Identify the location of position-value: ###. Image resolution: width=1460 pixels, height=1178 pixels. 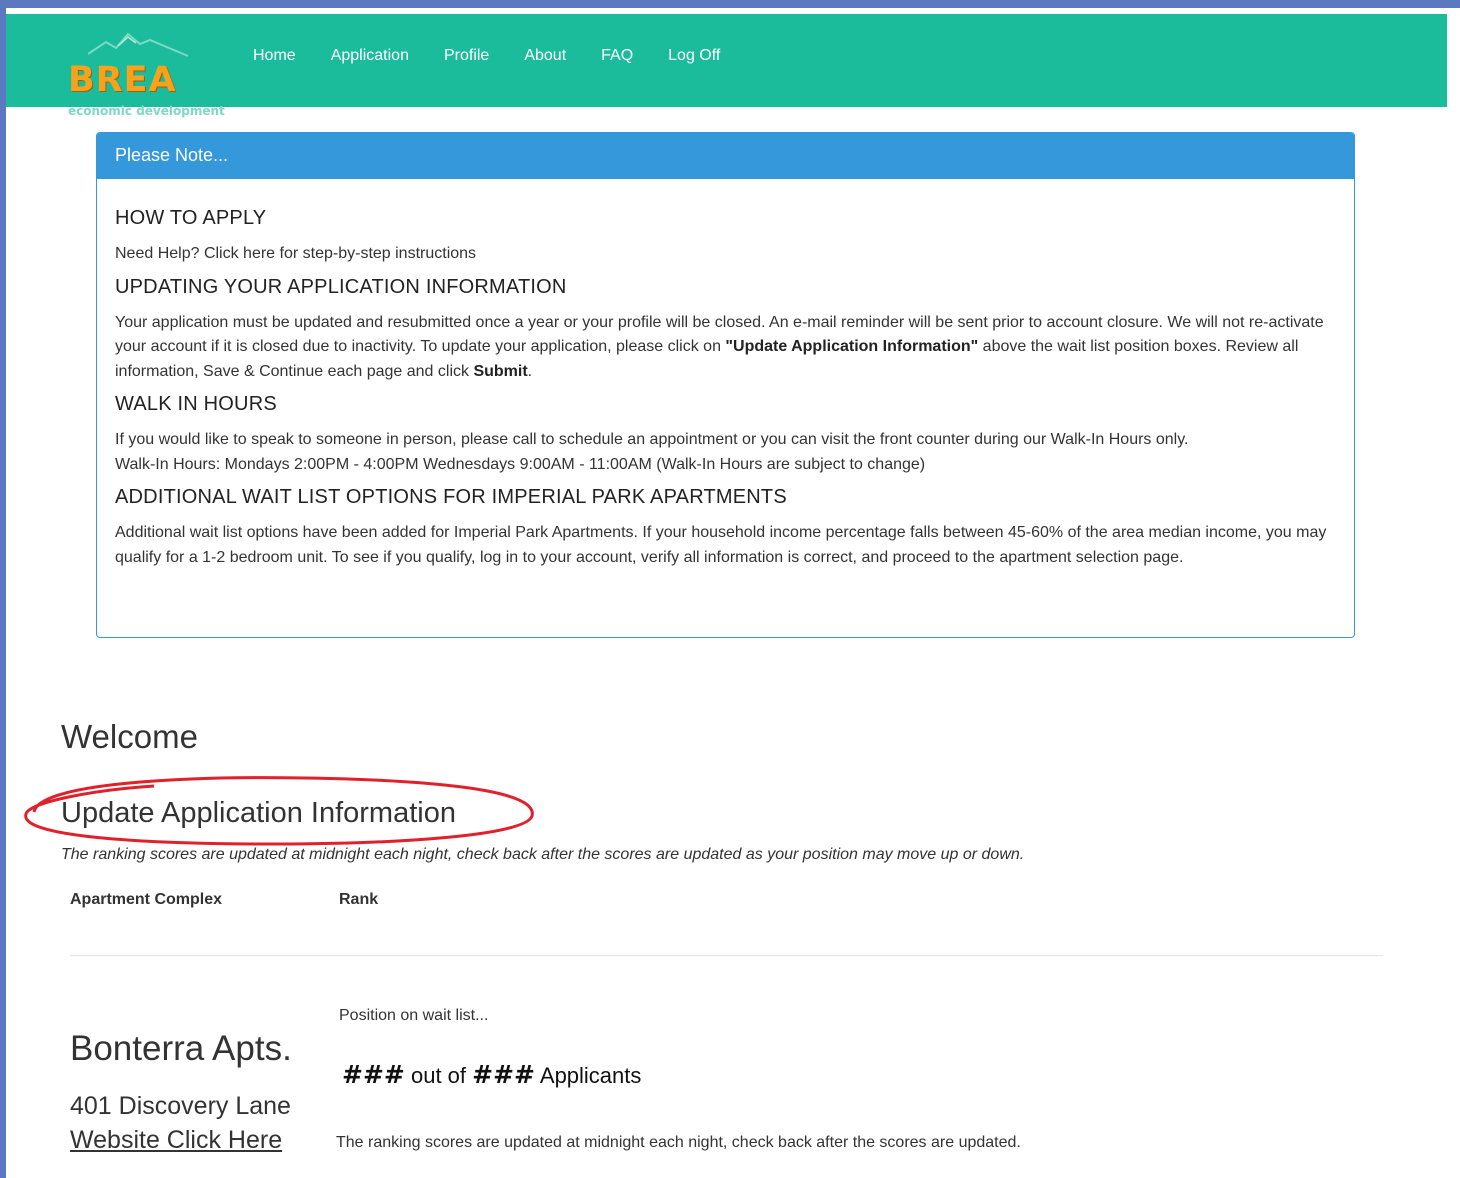
(373, 1074).